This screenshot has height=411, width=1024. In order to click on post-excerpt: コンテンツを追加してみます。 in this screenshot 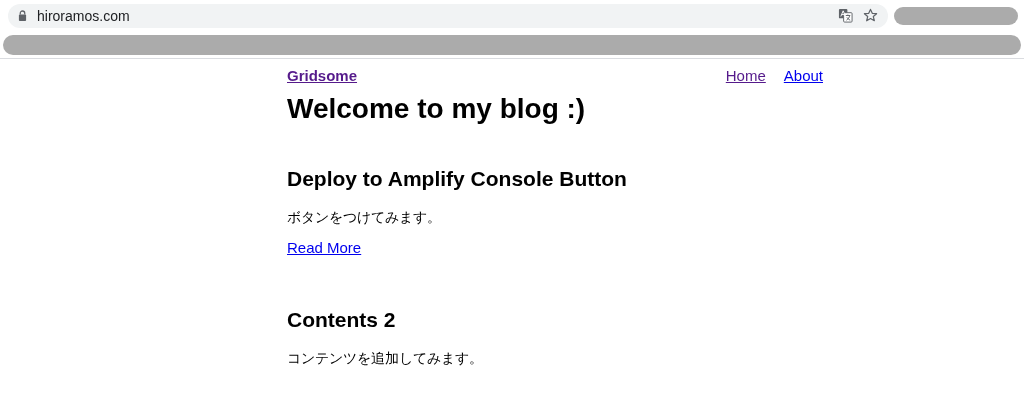, I will do `click(385, 359)`.